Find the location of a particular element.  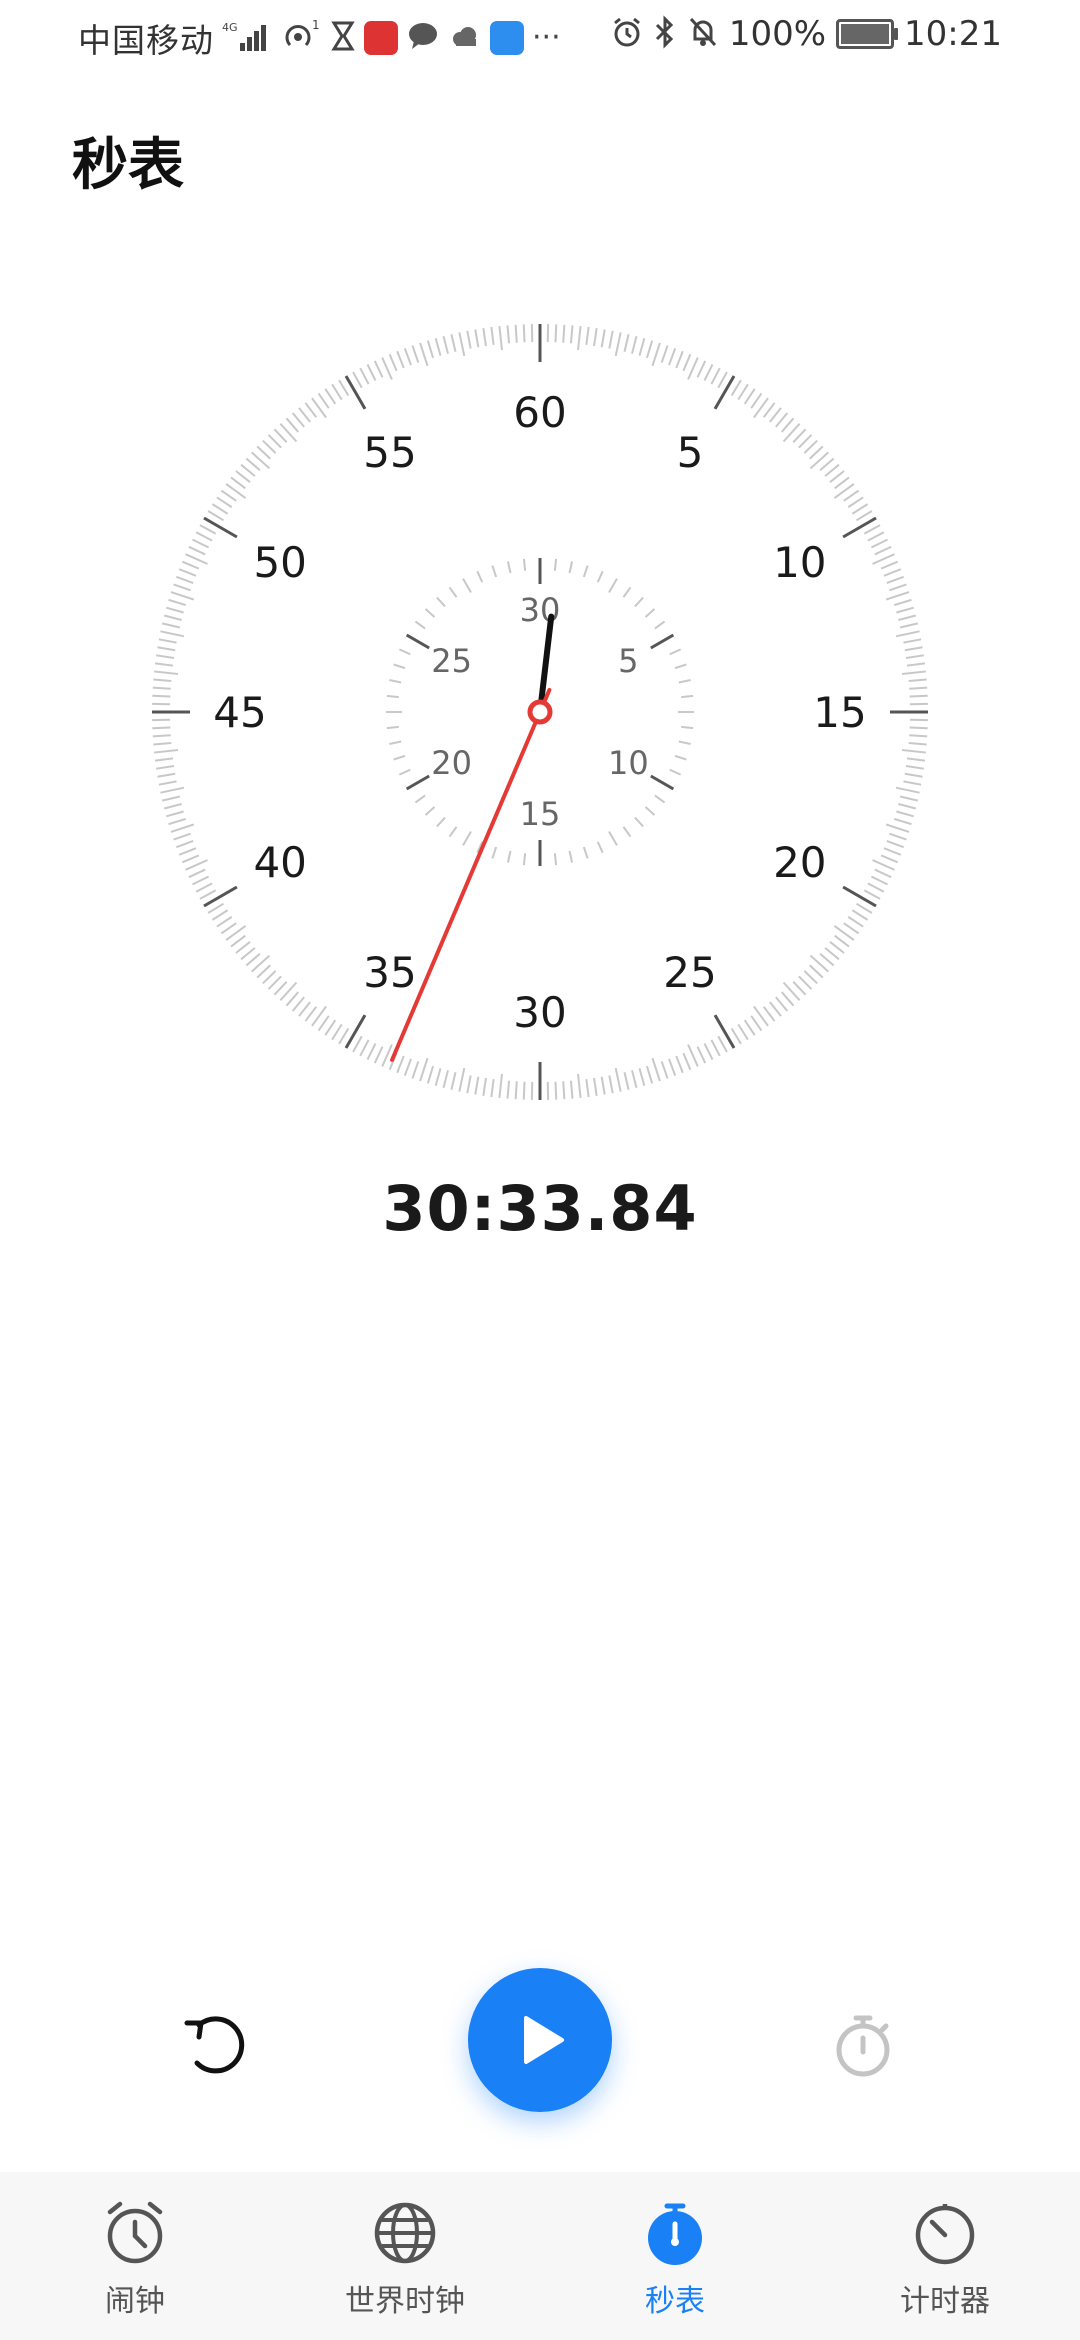

nav-item-timer: 计时器 is located at coordinates (945, 2256).